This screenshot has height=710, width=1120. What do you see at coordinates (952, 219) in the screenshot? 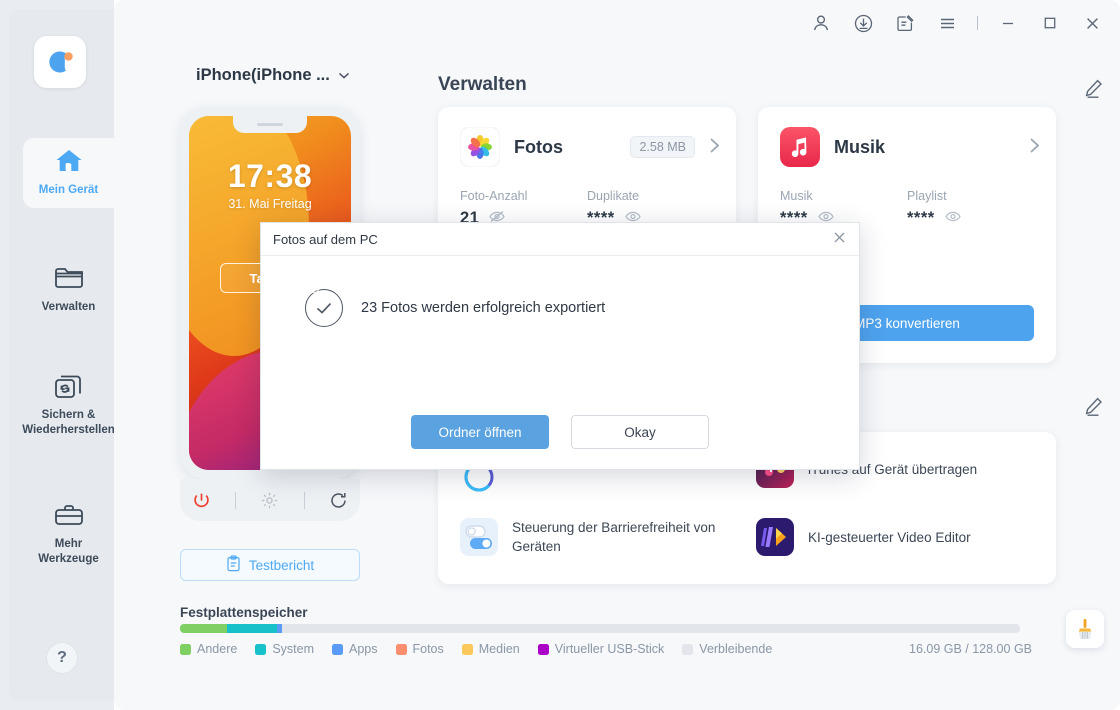
I see `eye-icon` at bounding box center [952, 219].